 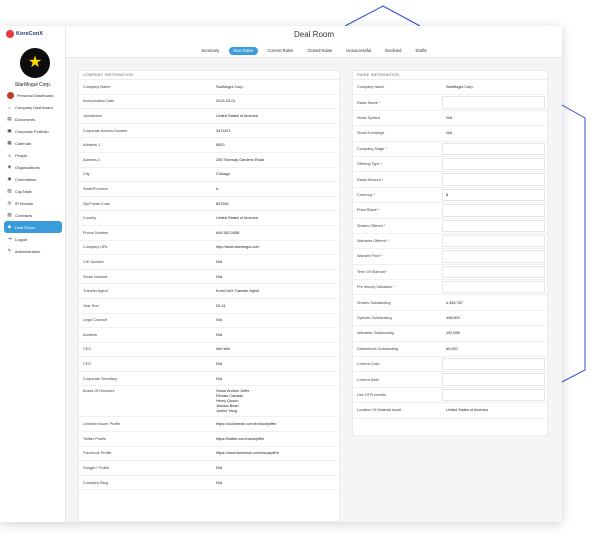 I want to click on logout-icon: ⇥, so click(x=9, y=238).